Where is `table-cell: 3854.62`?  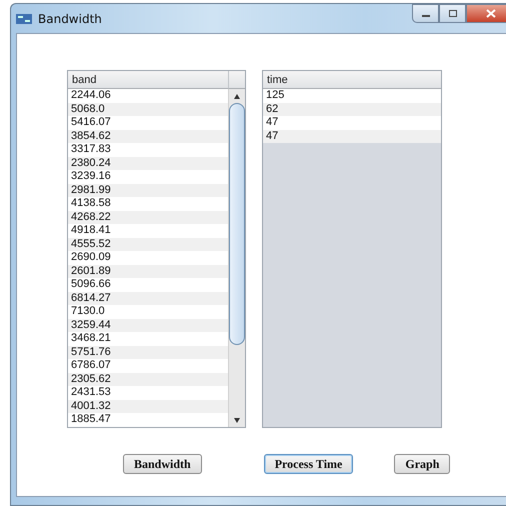 table-cell: 3854.62 is located at coordinates (148, 136).